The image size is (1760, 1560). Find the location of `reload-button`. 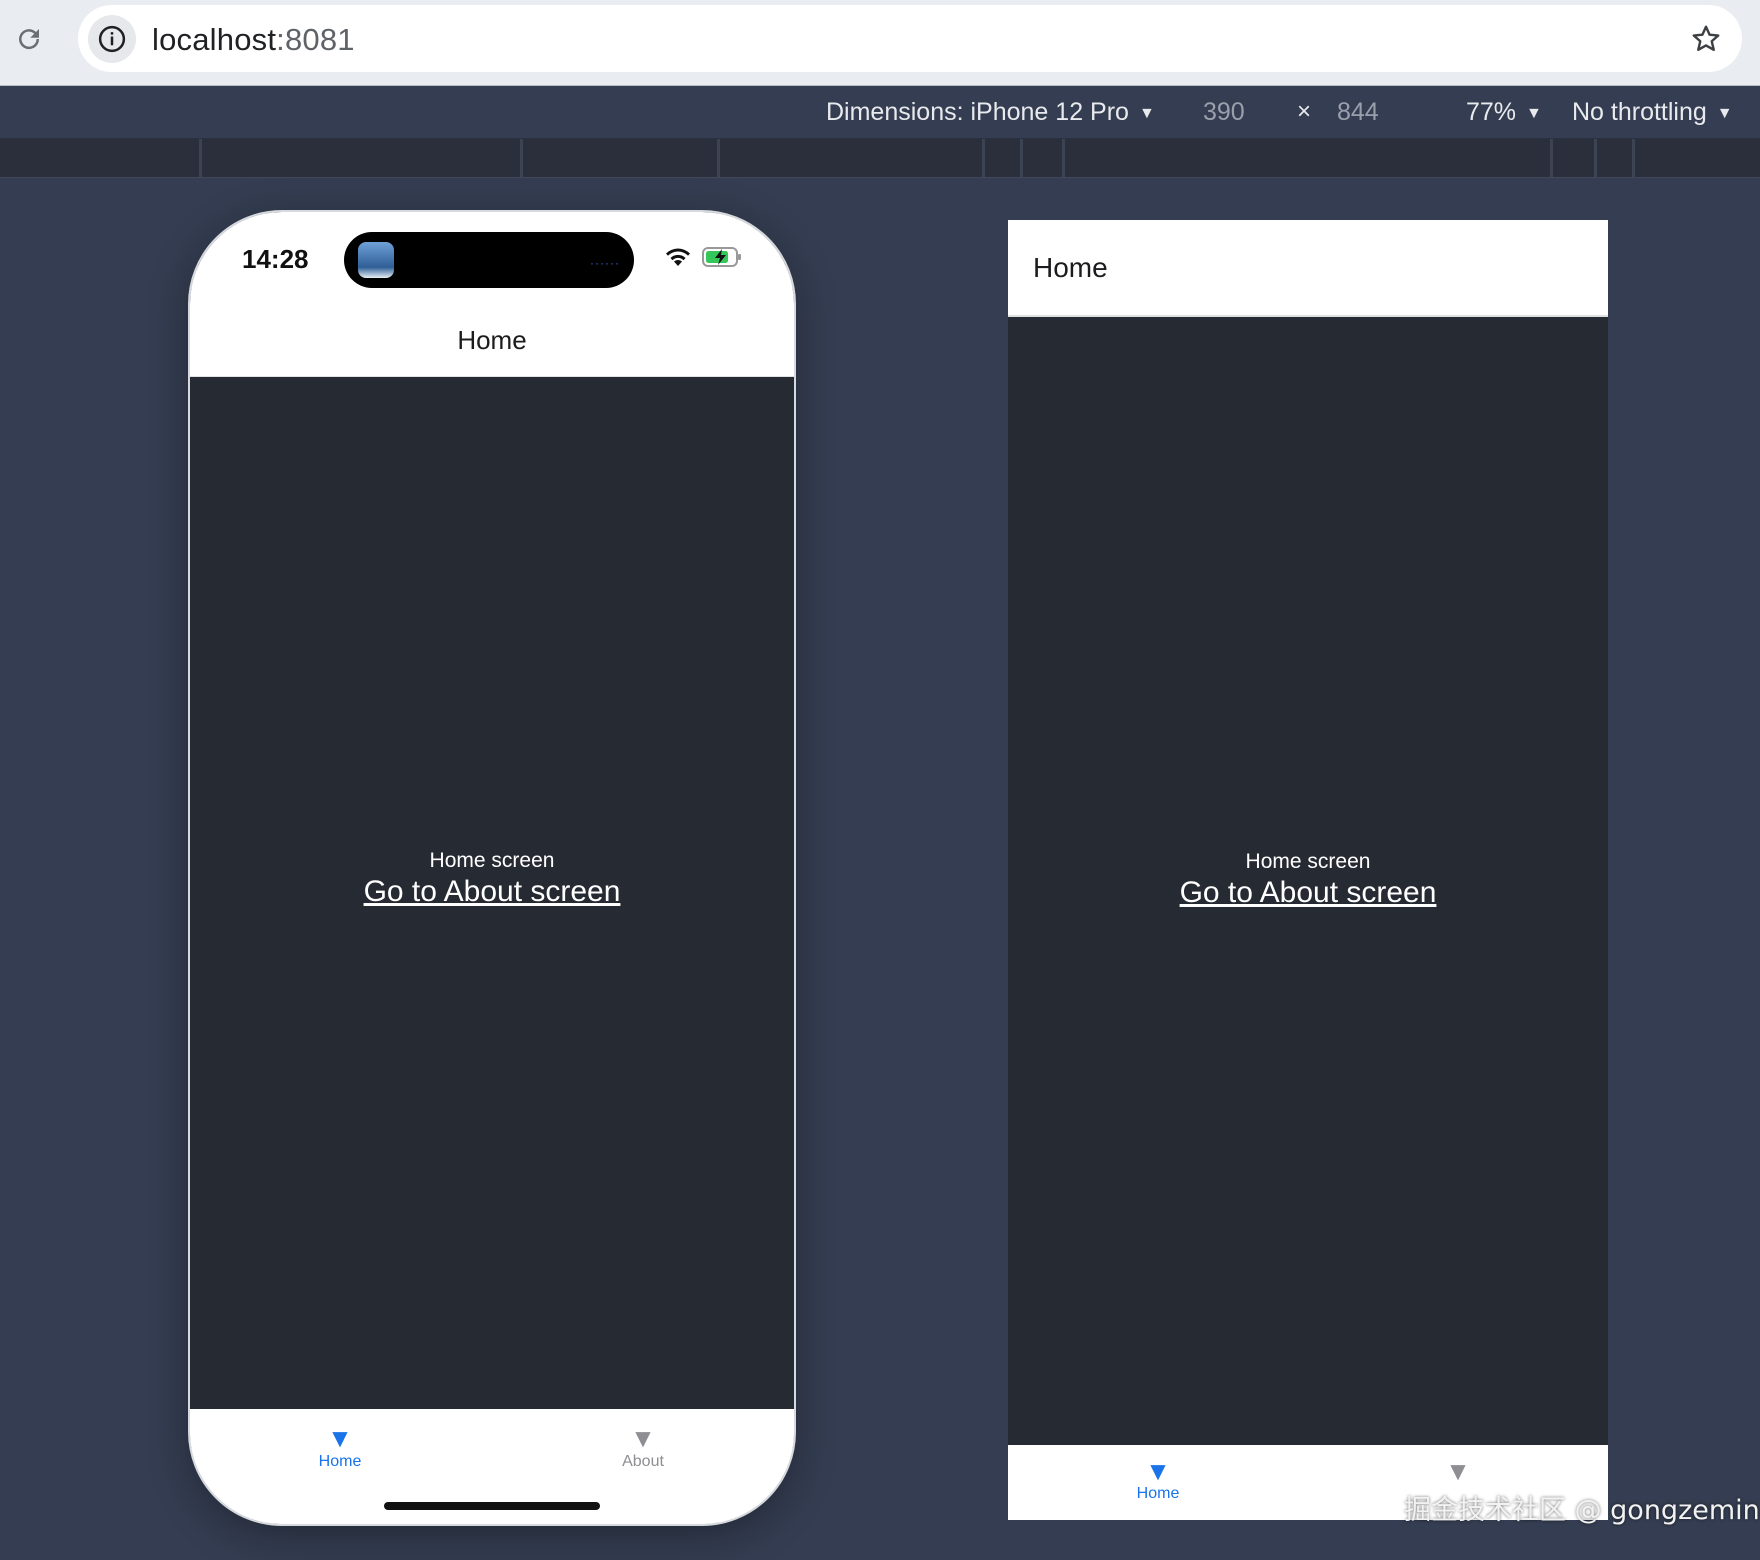

reload-button is located at coordinates (29, 39).